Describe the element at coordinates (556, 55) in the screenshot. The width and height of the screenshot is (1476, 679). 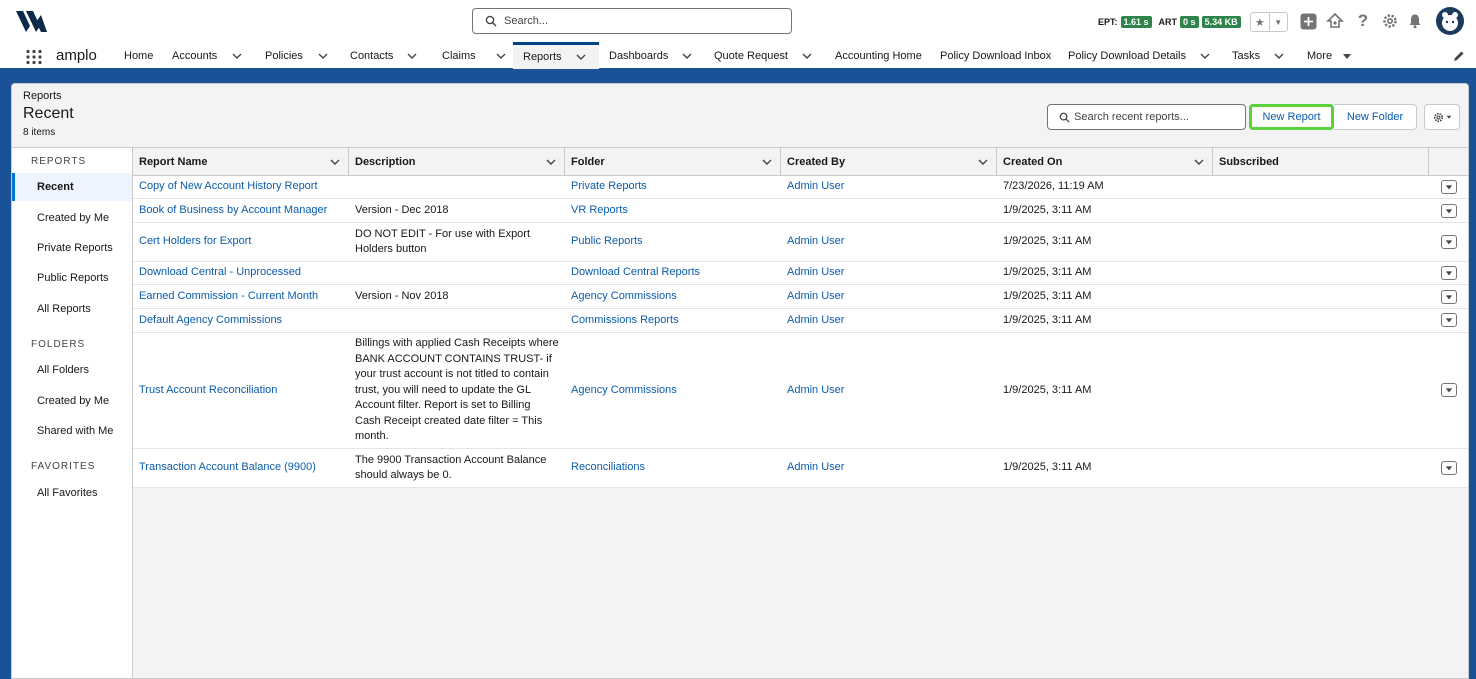
I see `nav-item-reports: Reports` at that location.